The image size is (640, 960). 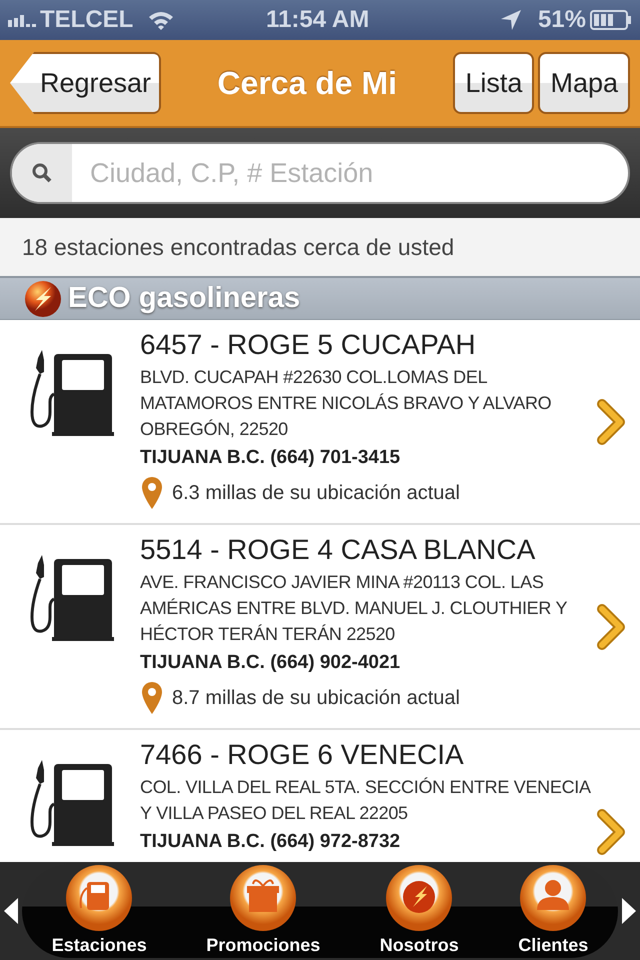 I want to click on station-distance: 8.7 millas de su ubicación actual, so click(x=316, y=699).